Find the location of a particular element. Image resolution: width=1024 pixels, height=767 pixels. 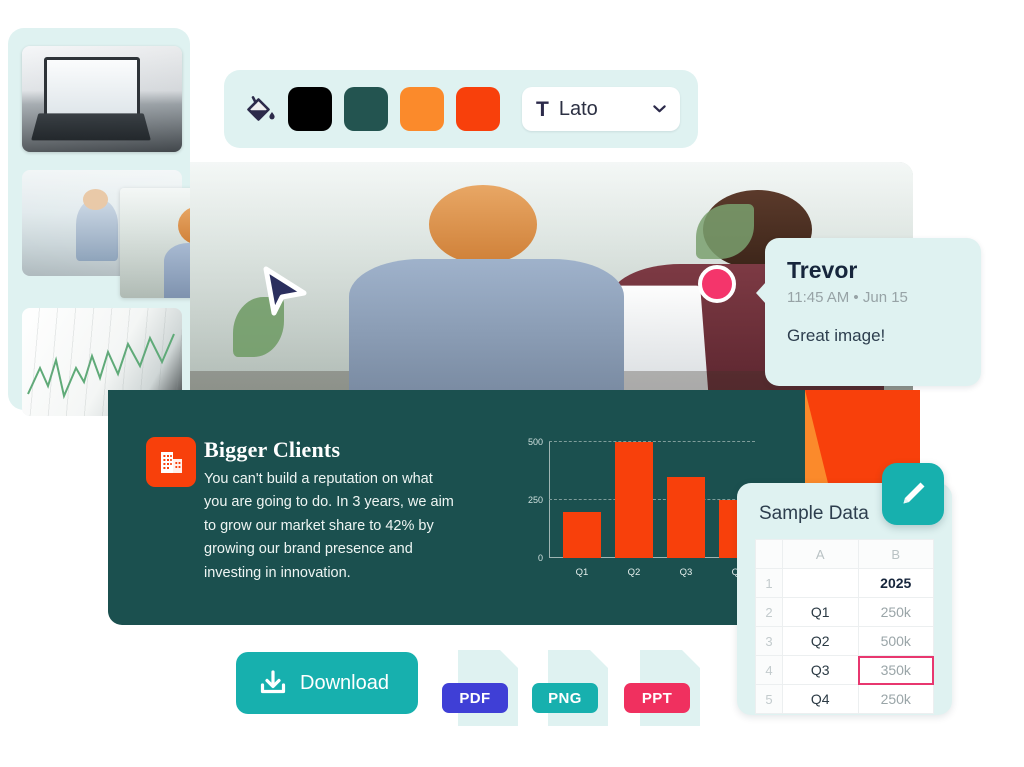

table-row: 1 2025 is located at coordinates (844, 583).